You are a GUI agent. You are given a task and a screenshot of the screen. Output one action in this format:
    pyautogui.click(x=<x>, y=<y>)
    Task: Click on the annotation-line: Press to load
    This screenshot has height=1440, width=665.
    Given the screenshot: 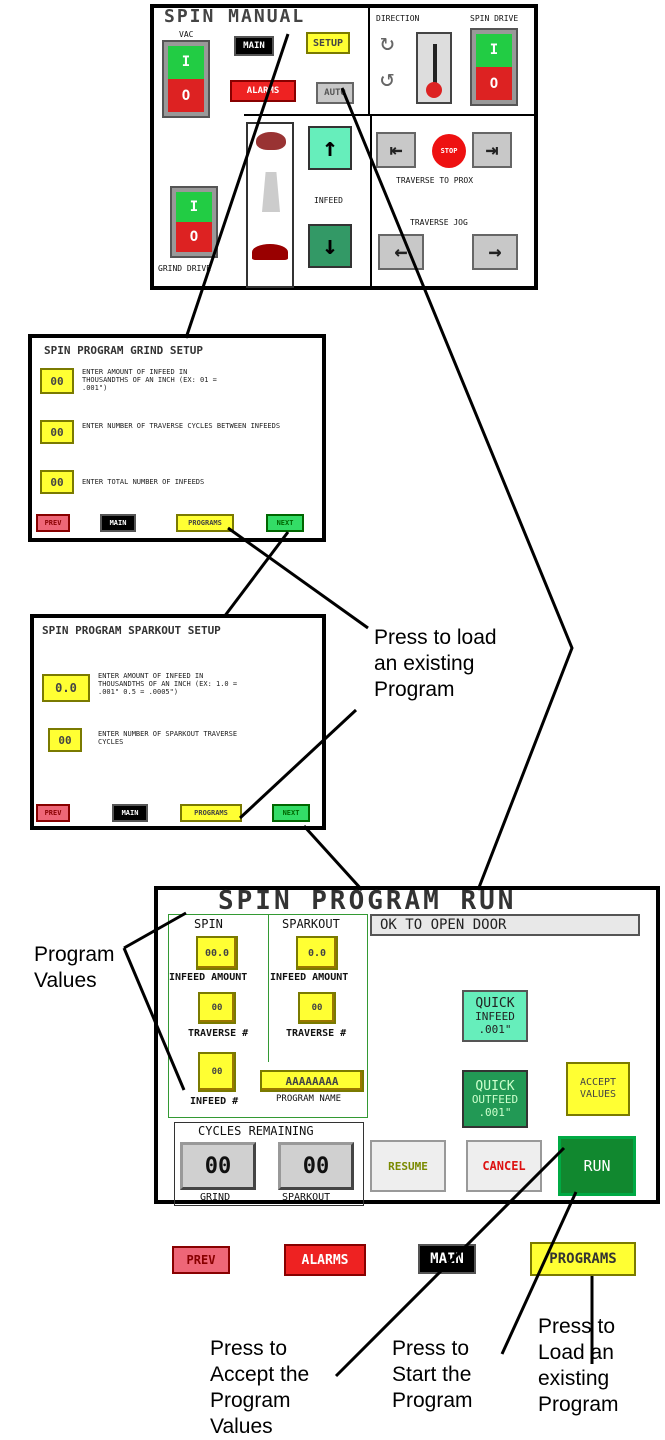 What is the action you would take?
    pyautogui.click(x=435, y=637)
    